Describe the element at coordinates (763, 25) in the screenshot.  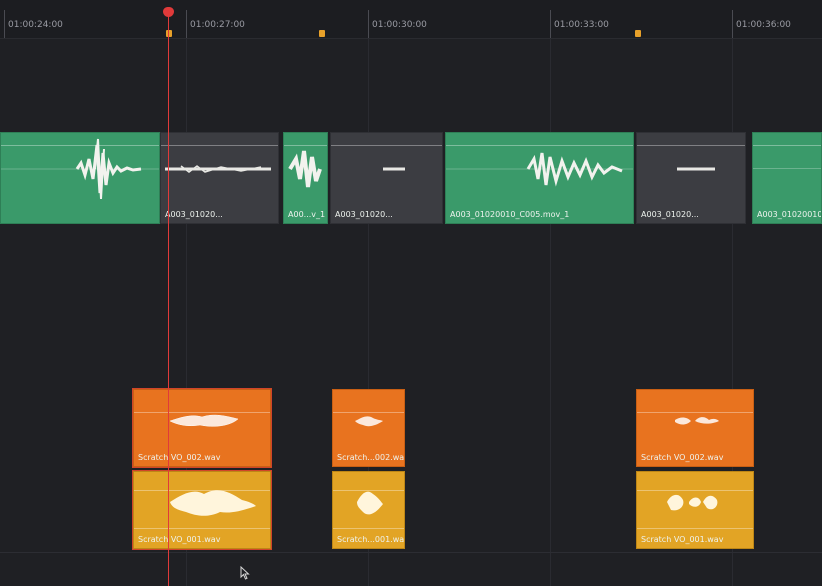
I see `ruler-timecode: 01:00:36:00` at that location.